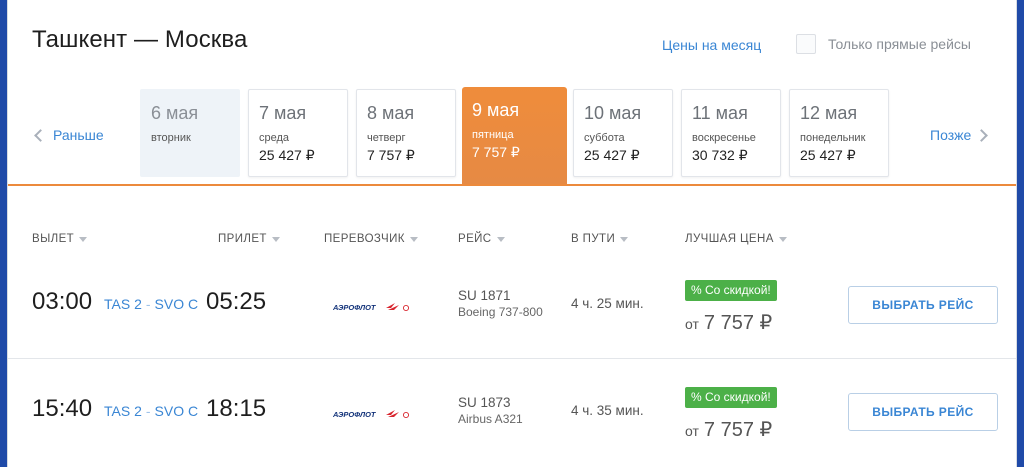 This screenshot has height=467, width=1024. What do you see at coordinates (175, 113) in the screenshot?
I see `date-tab-date: 6 мая` at bounding box center [175, 113].